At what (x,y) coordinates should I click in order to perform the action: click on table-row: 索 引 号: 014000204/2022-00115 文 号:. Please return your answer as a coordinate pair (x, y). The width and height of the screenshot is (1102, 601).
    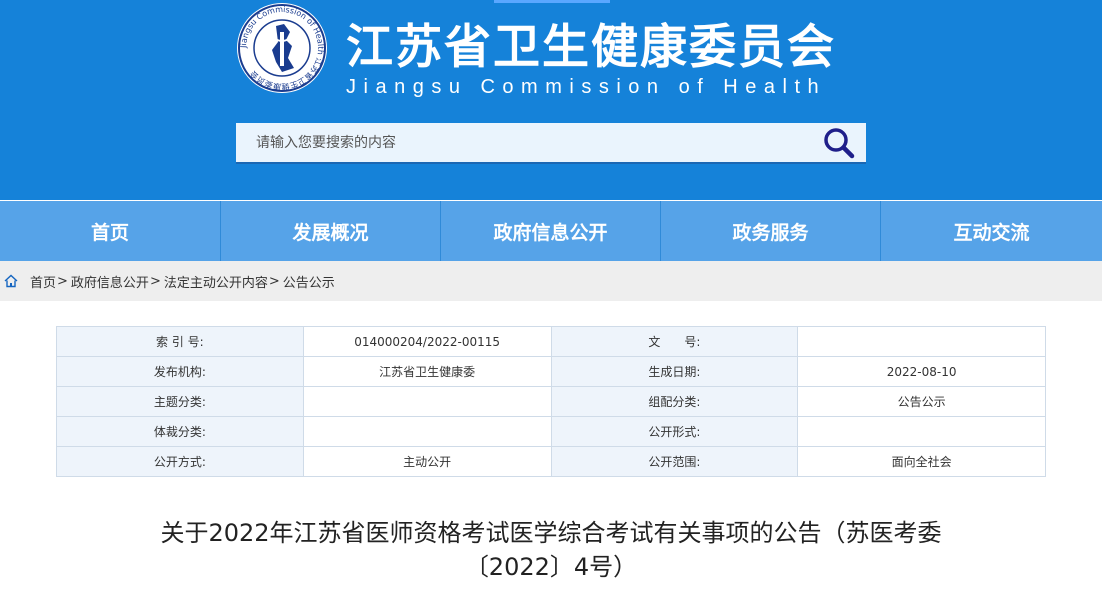
    Looking at the image, I should click on (551, 341).